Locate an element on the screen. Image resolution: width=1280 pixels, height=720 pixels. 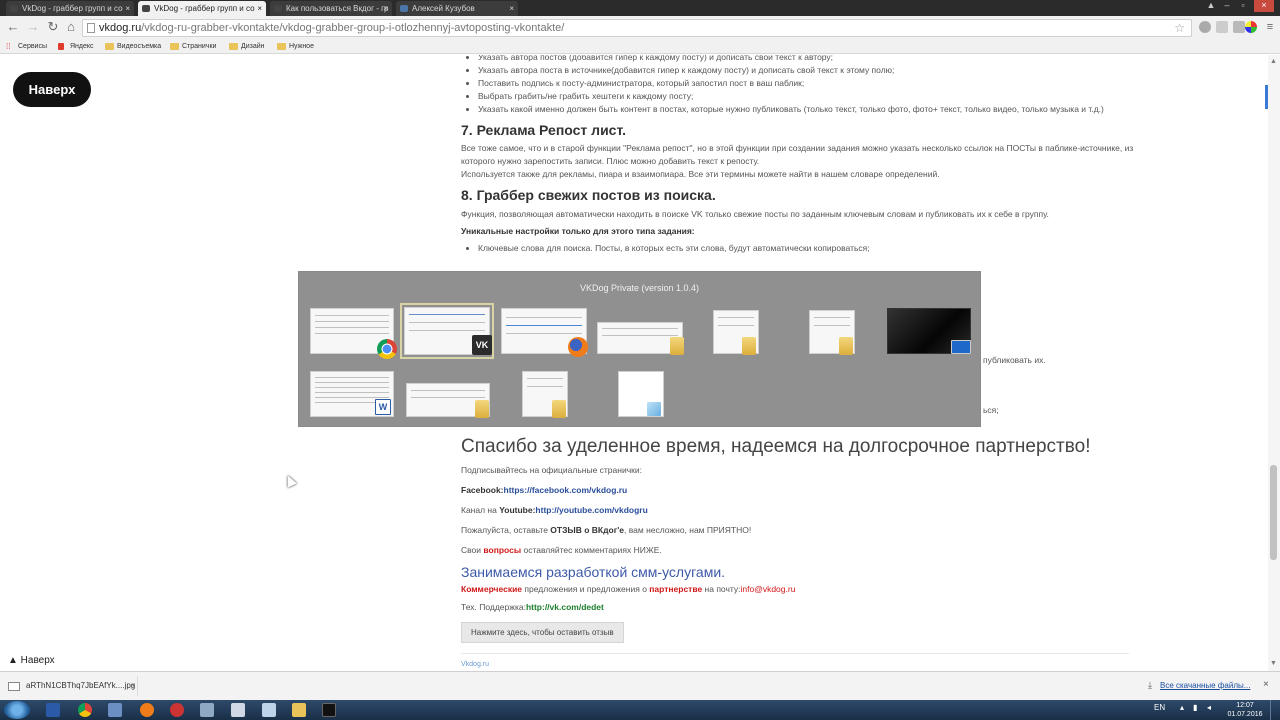
show-desktop-button is located at coordinates (1275, 710).